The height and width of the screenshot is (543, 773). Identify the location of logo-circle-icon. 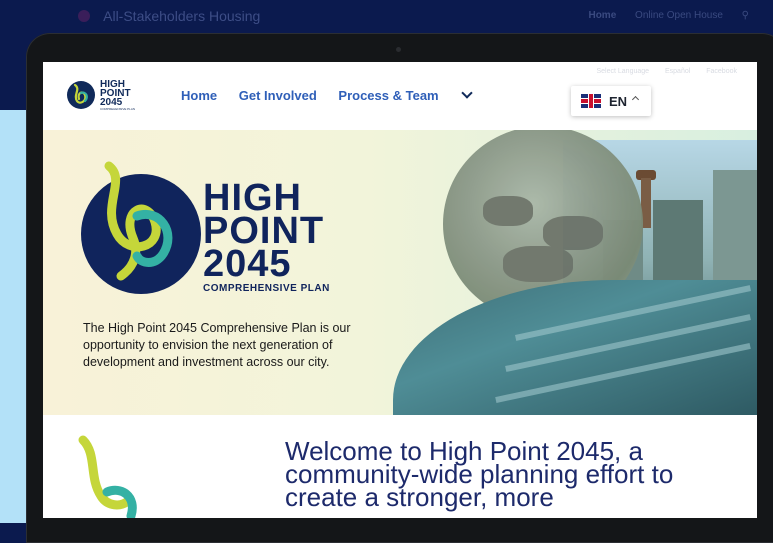
(81, 95).